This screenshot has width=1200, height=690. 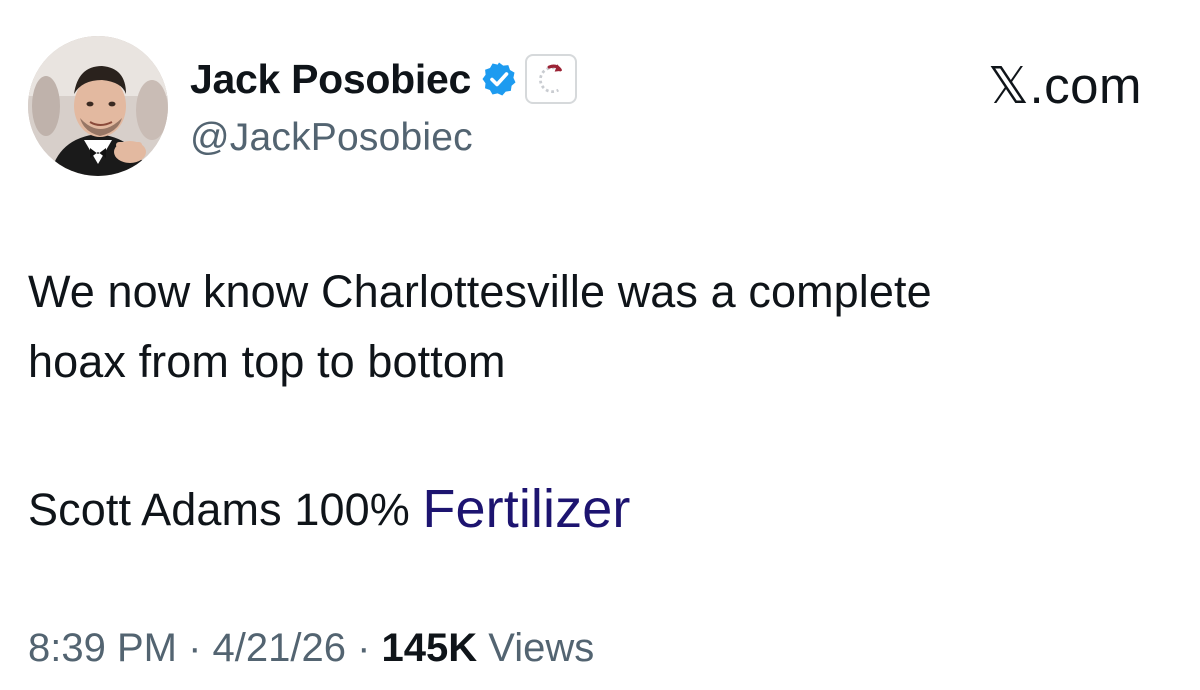 I want to click on avatar, so click(x=98, y=106).